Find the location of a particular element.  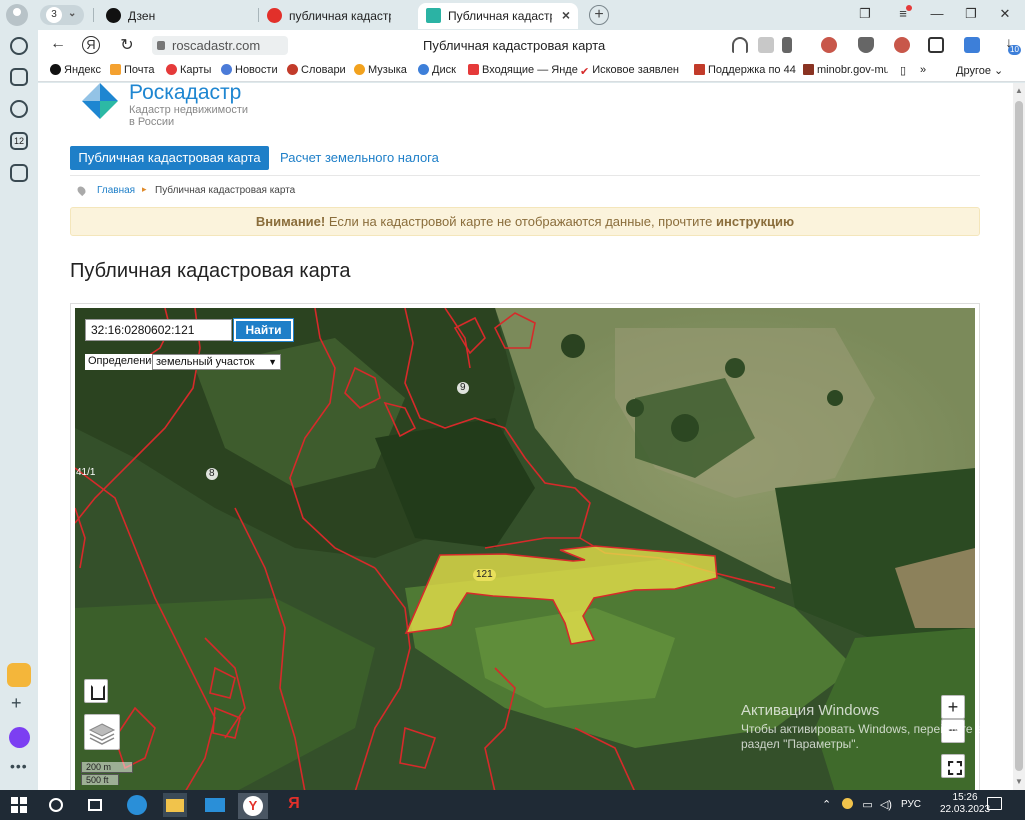

roscadastr-logo is located at coordinates (100, 101).